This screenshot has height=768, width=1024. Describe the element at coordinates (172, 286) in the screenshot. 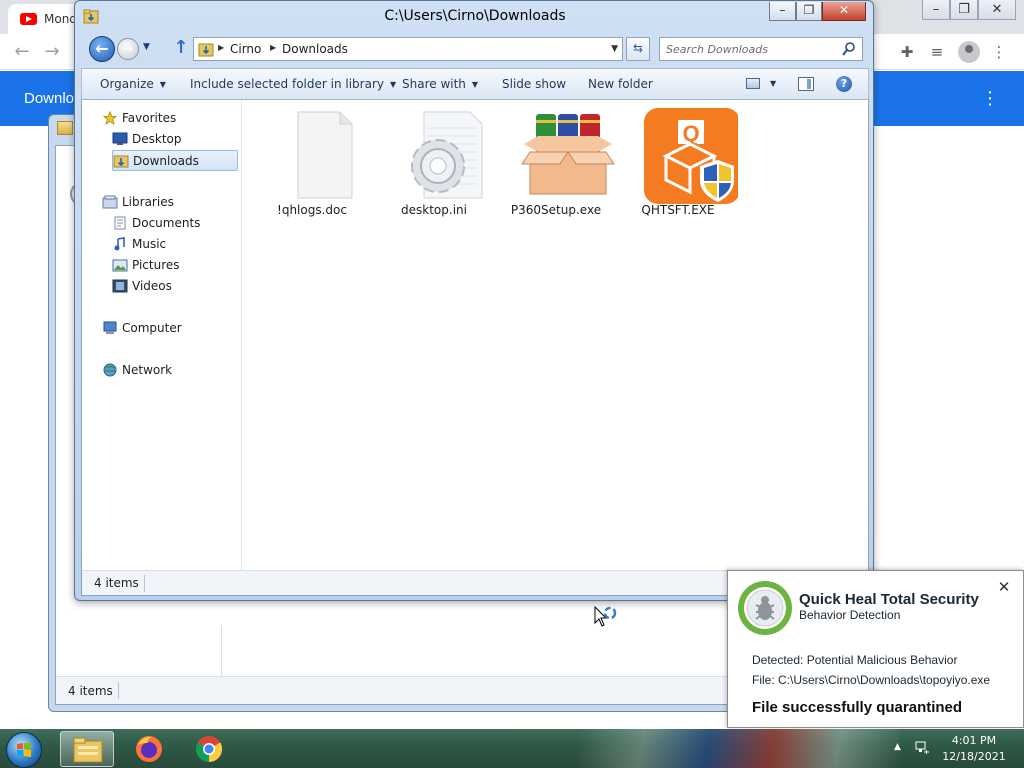

I see `nav-videos: Videos` at that location.